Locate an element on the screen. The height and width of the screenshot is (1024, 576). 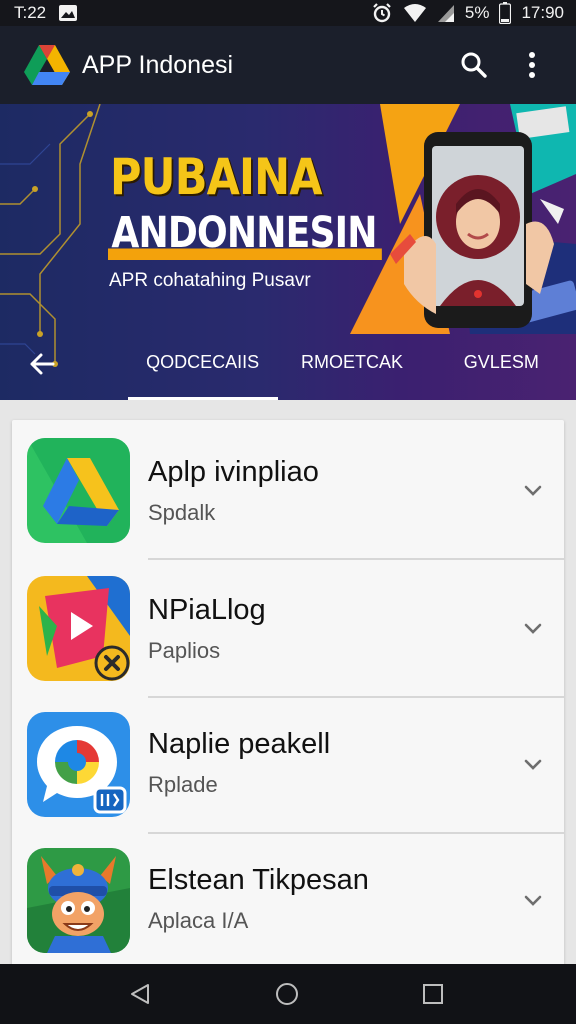
list-item-subtitle: Aplaca I/A is located at coordinates (198, 920).